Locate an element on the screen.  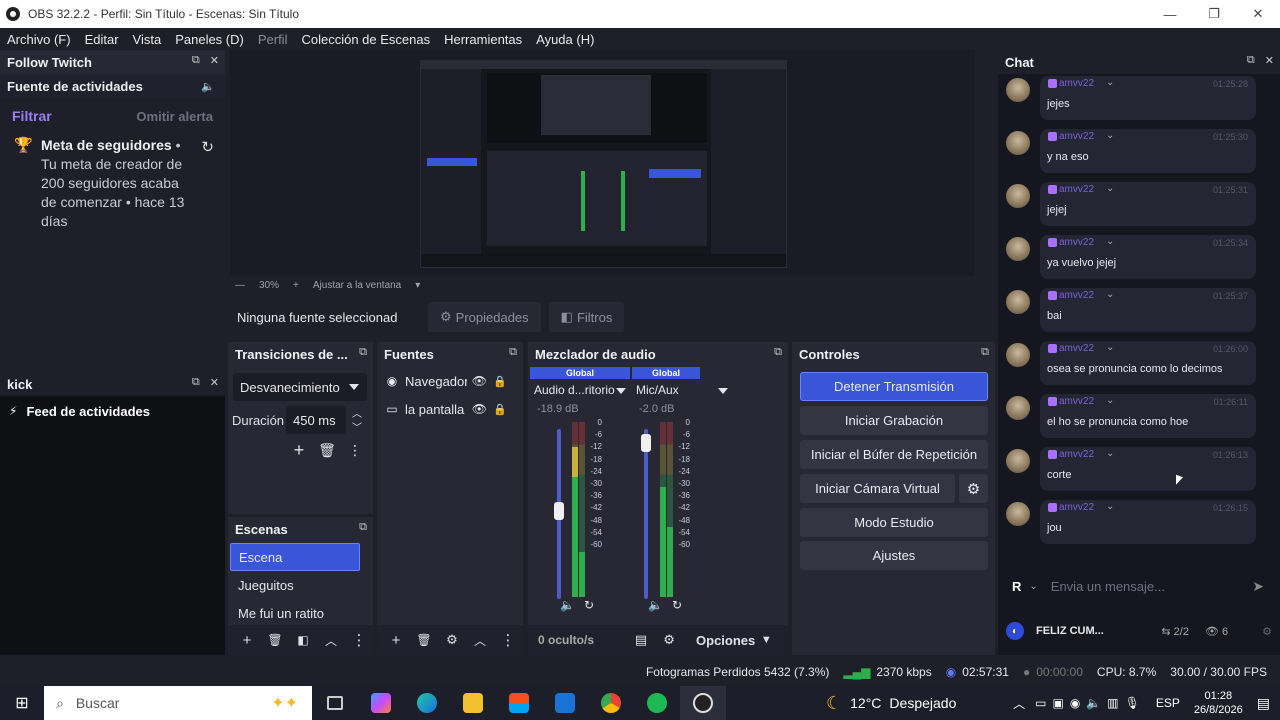
clock: 01:28 26/8/2026 is located at coordinates (1218, 703).